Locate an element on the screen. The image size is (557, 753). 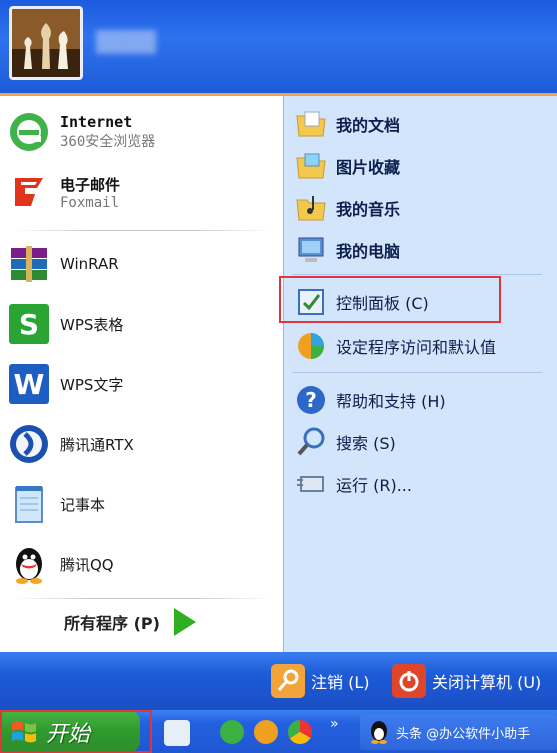
quicklaunch-browser-icon is located at coordinates (232, 732).